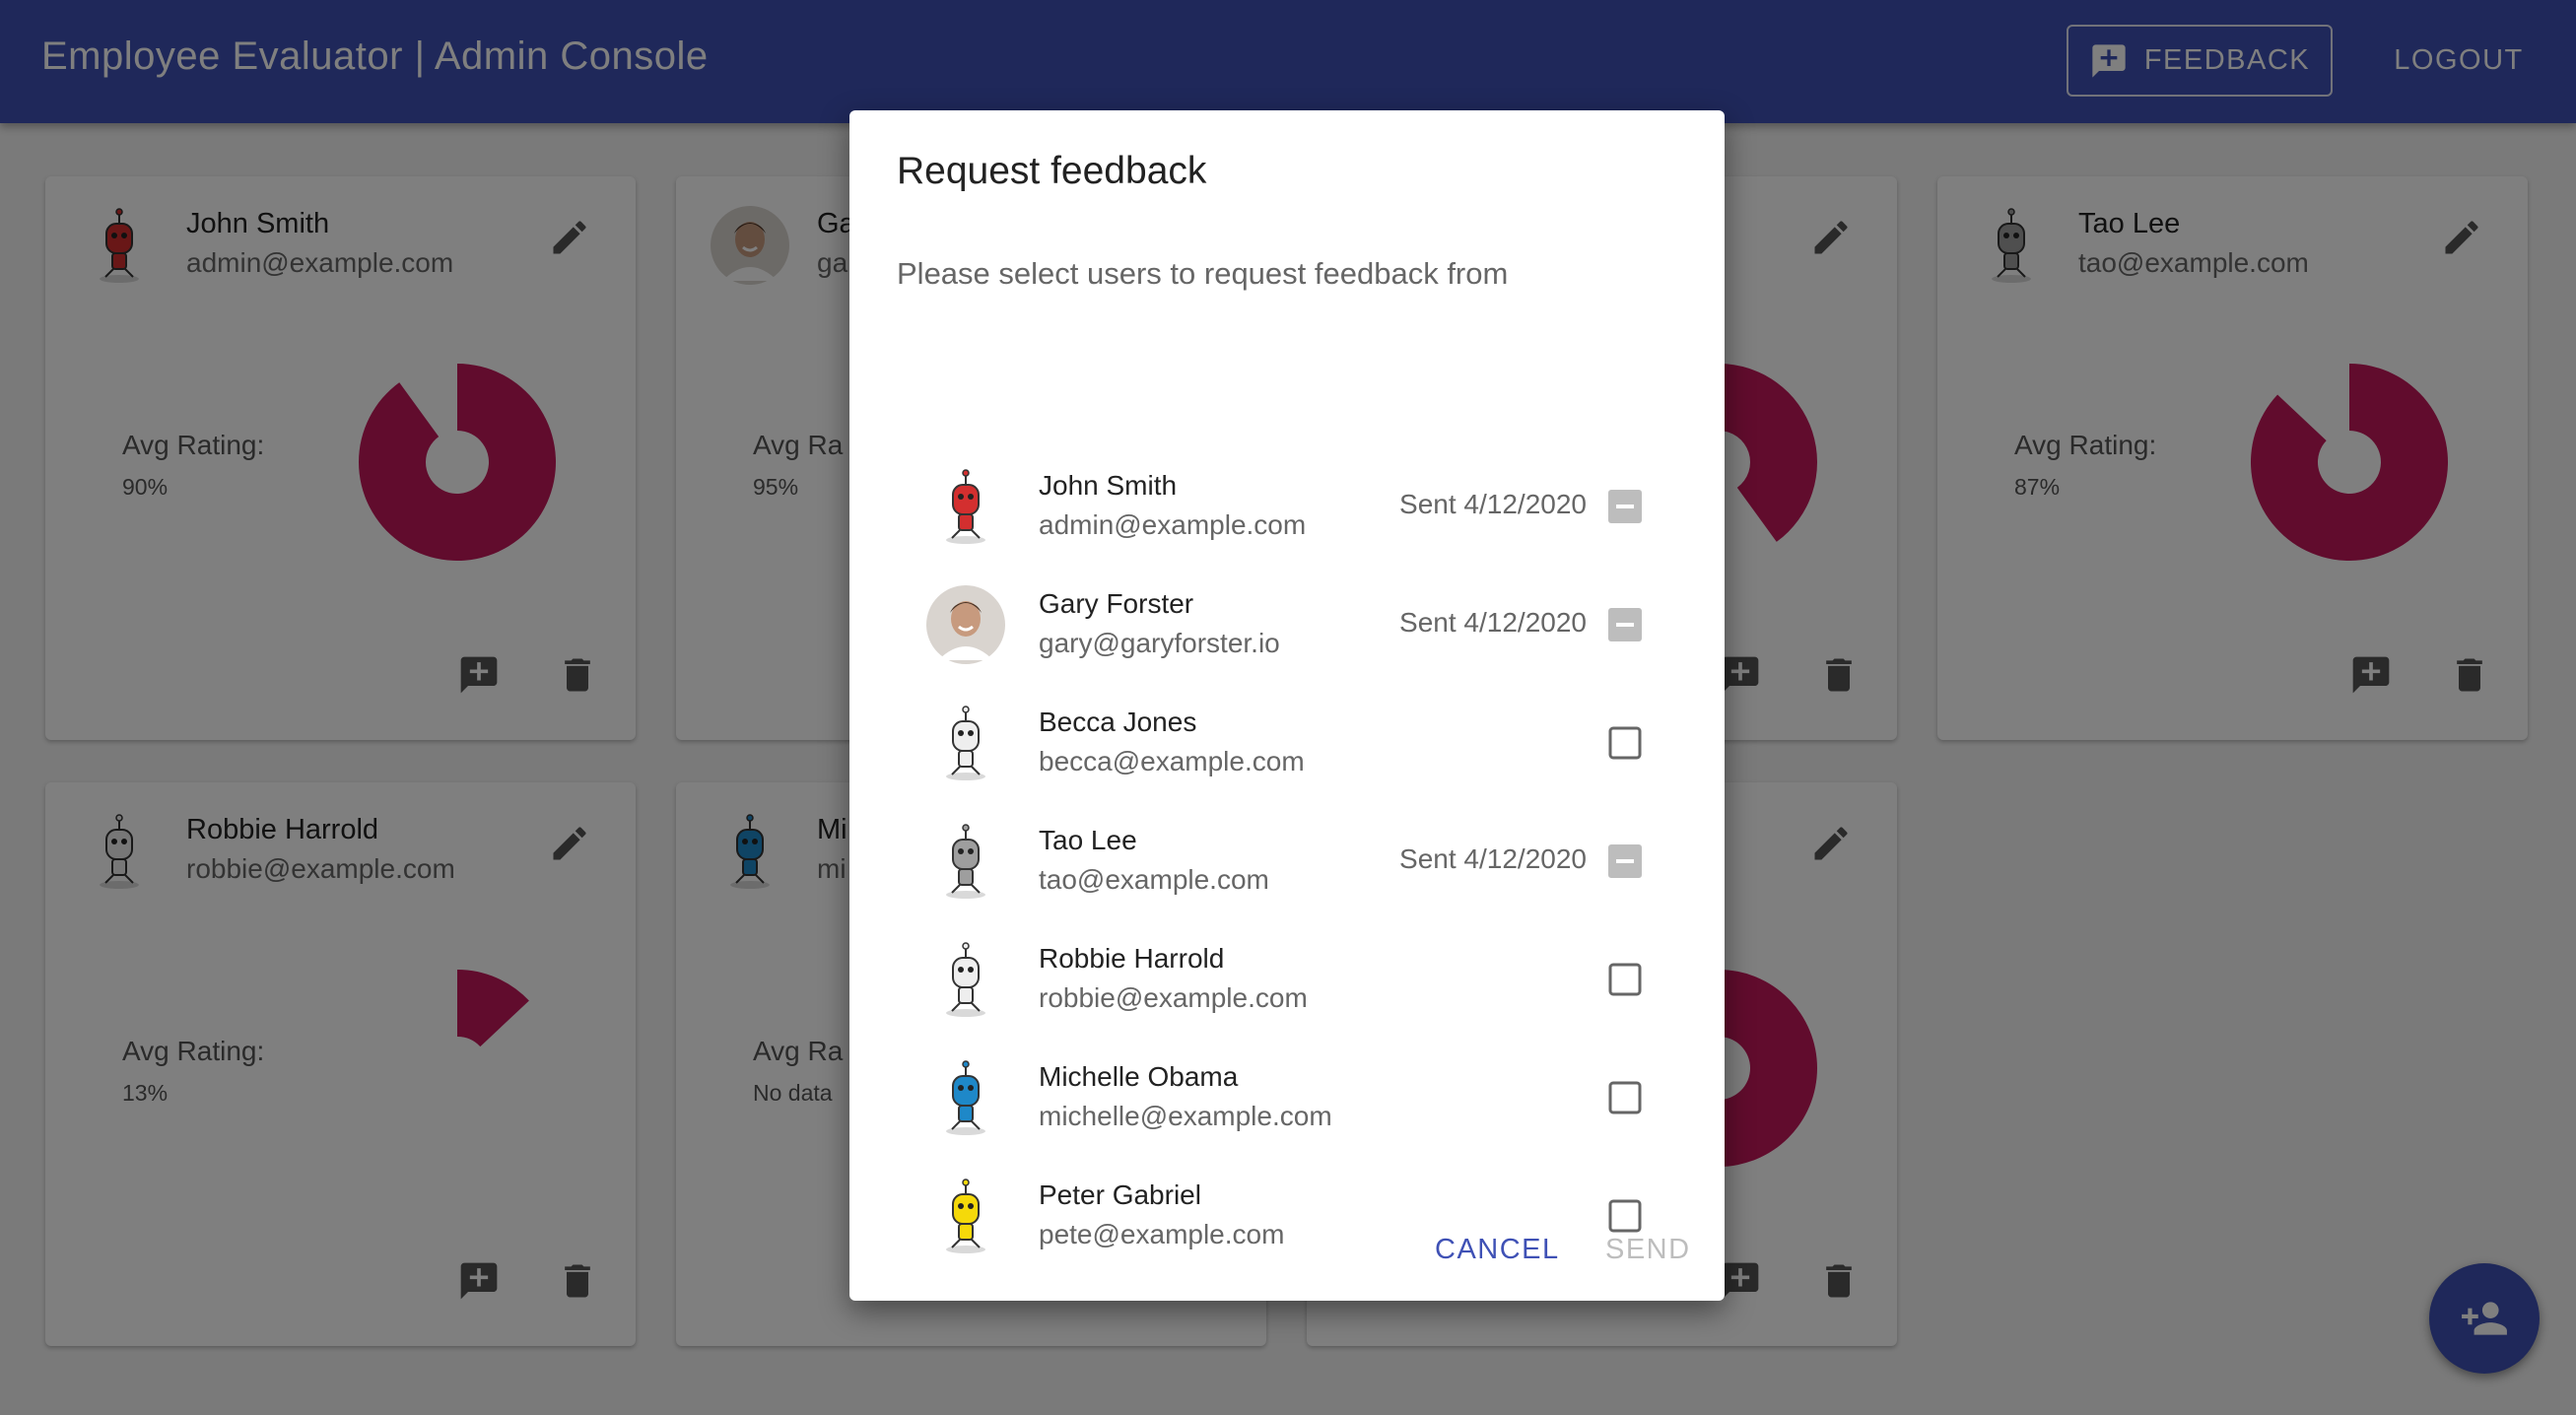 The width and height of the screenshot is (2576, 1415). Describe the element at coordinates (1497, 1250) in the screenshot. I see `cancel-button: CANCEL` at that location.